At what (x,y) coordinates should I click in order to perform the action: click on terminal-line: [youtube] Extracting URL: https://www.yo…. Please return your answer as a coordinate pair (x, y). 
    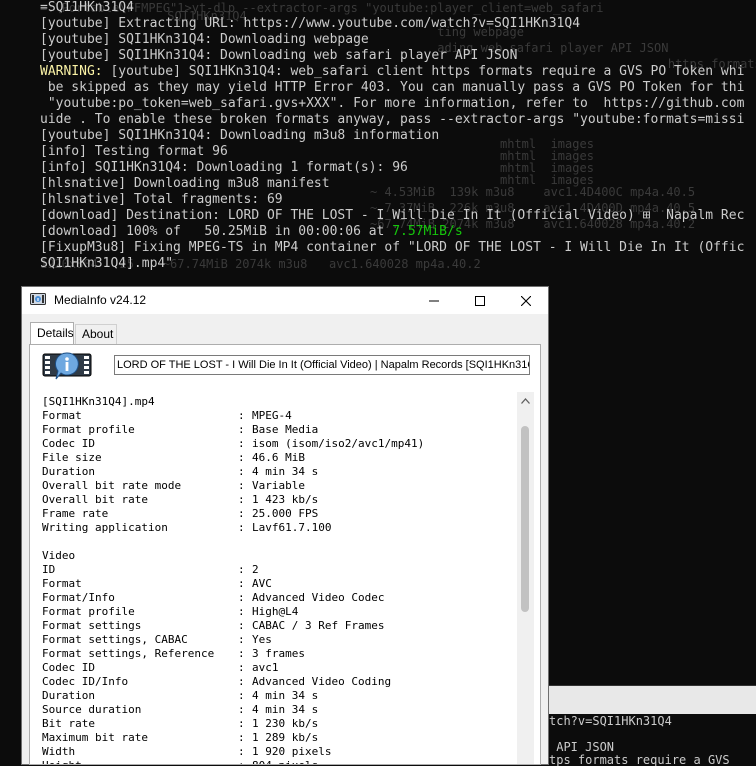
    Looking at the image, I should click on (310, 24).